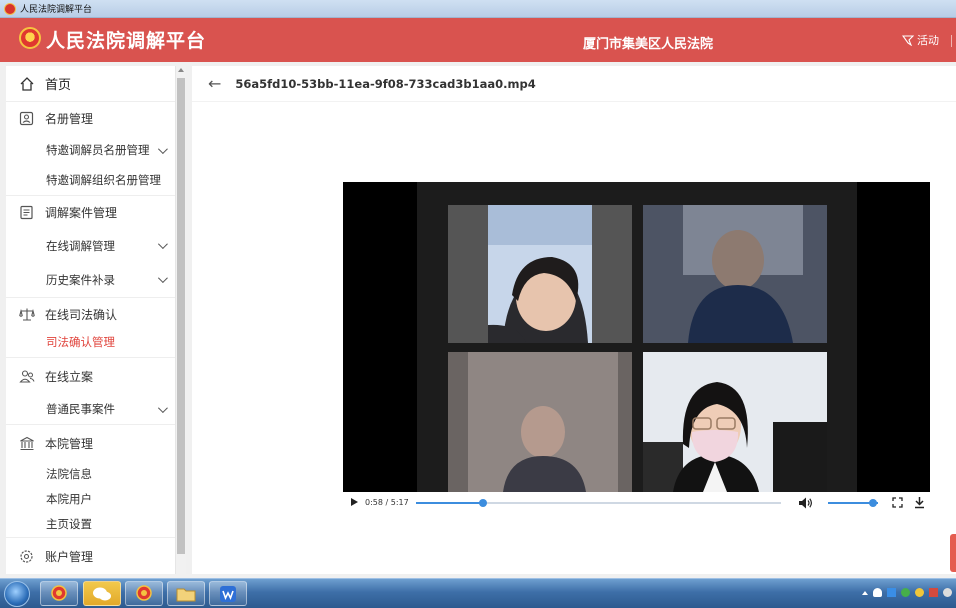 The height and width of the screenshot is (608, 956). What do you see at coordinates (56, 10) in the screenshot?
I see `window-title: 人民法院调解平台` at bounding box center [56, 10].